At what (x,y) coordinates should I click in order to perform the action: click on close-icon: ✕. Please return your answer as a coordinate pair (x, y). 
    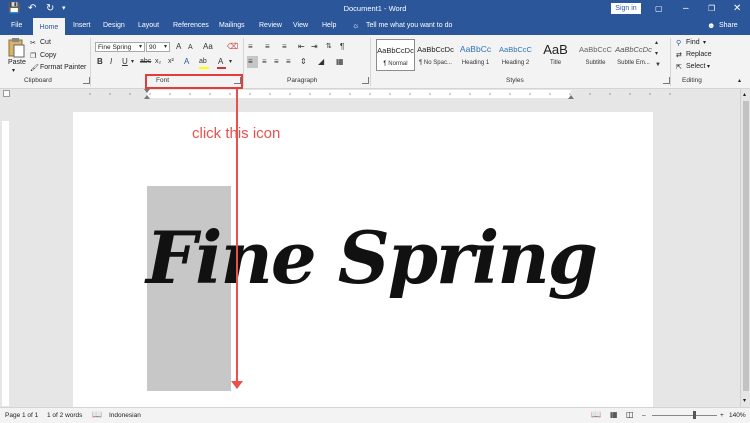
    Looking at the image, I should click on (737, 9).